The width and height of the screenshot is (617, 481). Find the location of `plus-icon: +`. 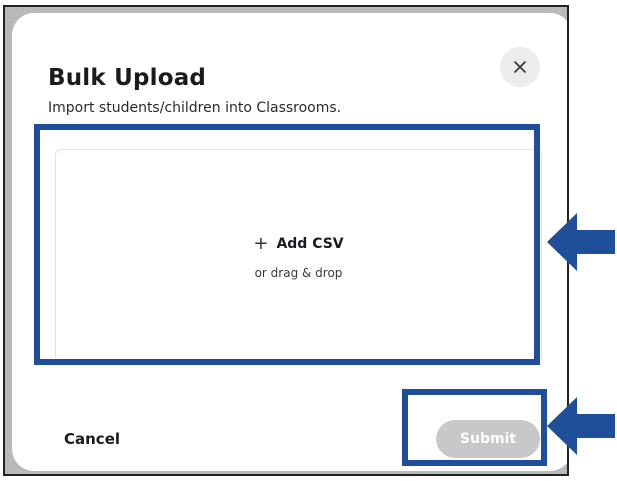

plus-icon: + is located at coordinates (261, 243).